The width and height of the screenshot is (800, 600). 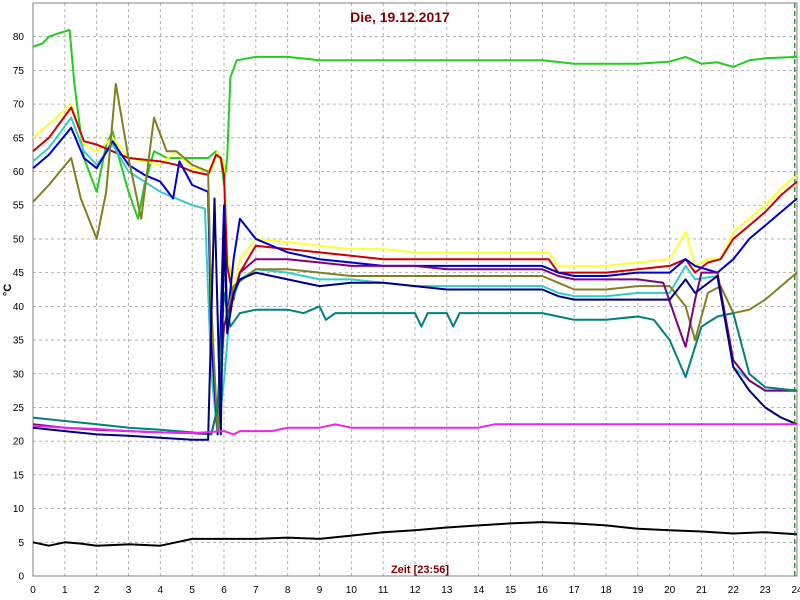 What do you see at coordinates (256, 590) in the screenshot?
I see `x-tick-label: 7` at bounding box center [256, 590].